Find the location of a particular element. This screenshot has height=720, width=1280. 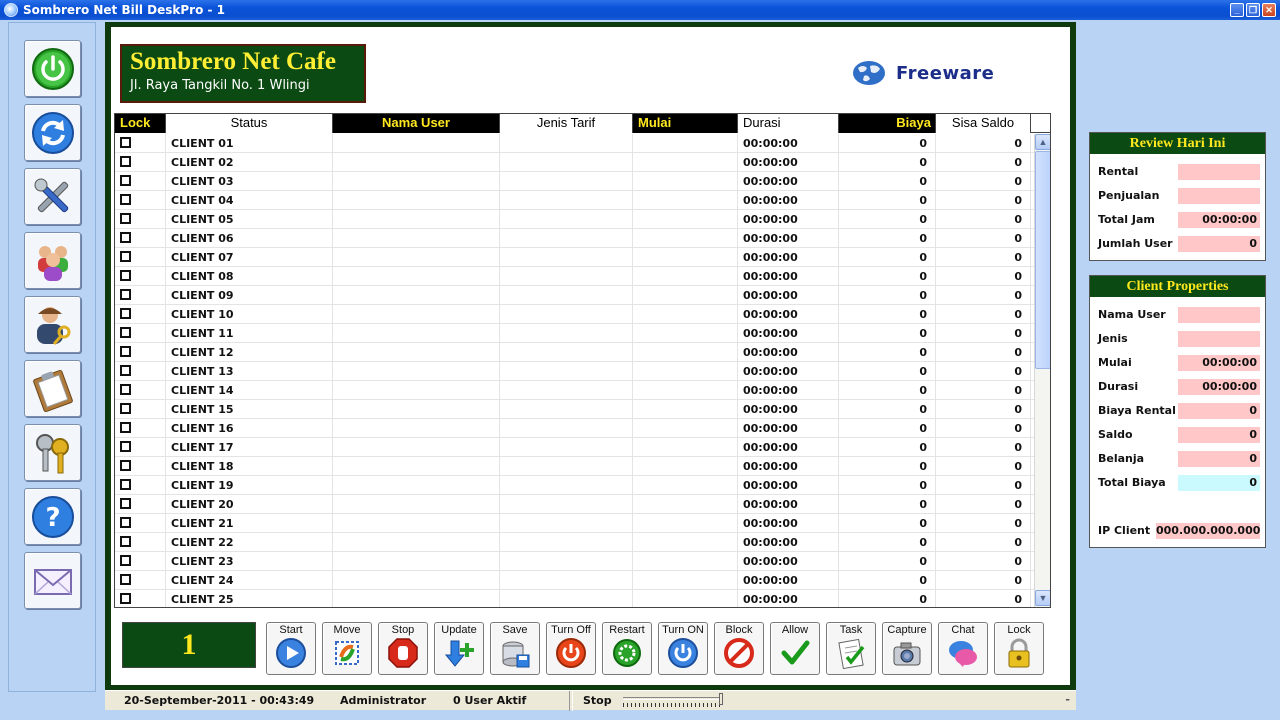

col-sisa-saldo-header: Sisa Saldo is located at coordinates (983, 123).